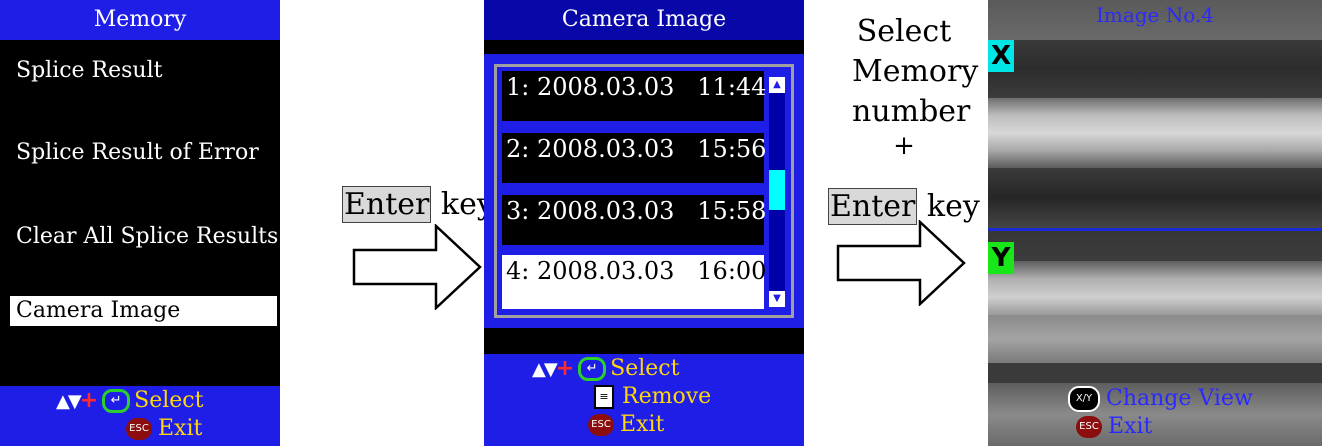  Describe the element at coordinates (644, 341) in the screenshot. I see `bottom-divider-band` at that location.